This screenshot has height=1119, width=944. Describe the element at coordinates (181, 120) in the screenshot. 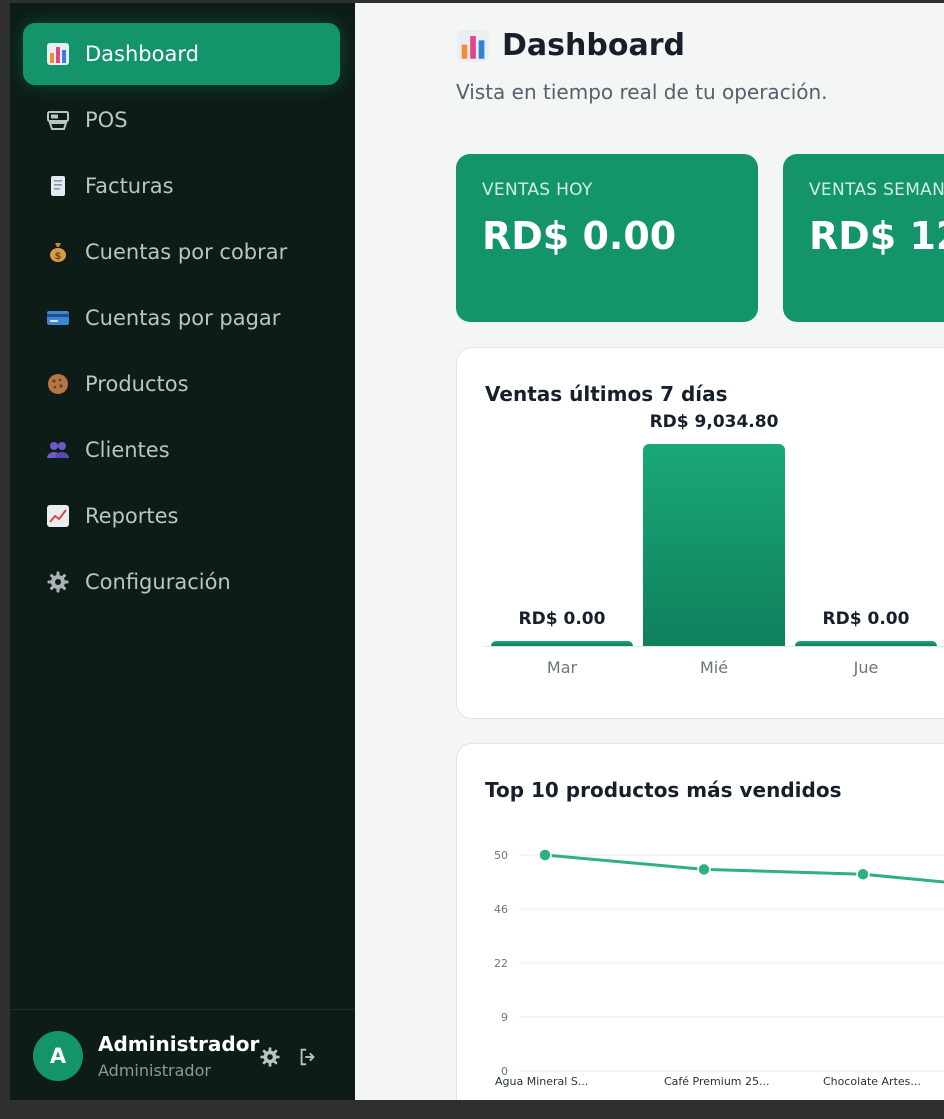

I see `sidebar-item-pos: POS` at that location.